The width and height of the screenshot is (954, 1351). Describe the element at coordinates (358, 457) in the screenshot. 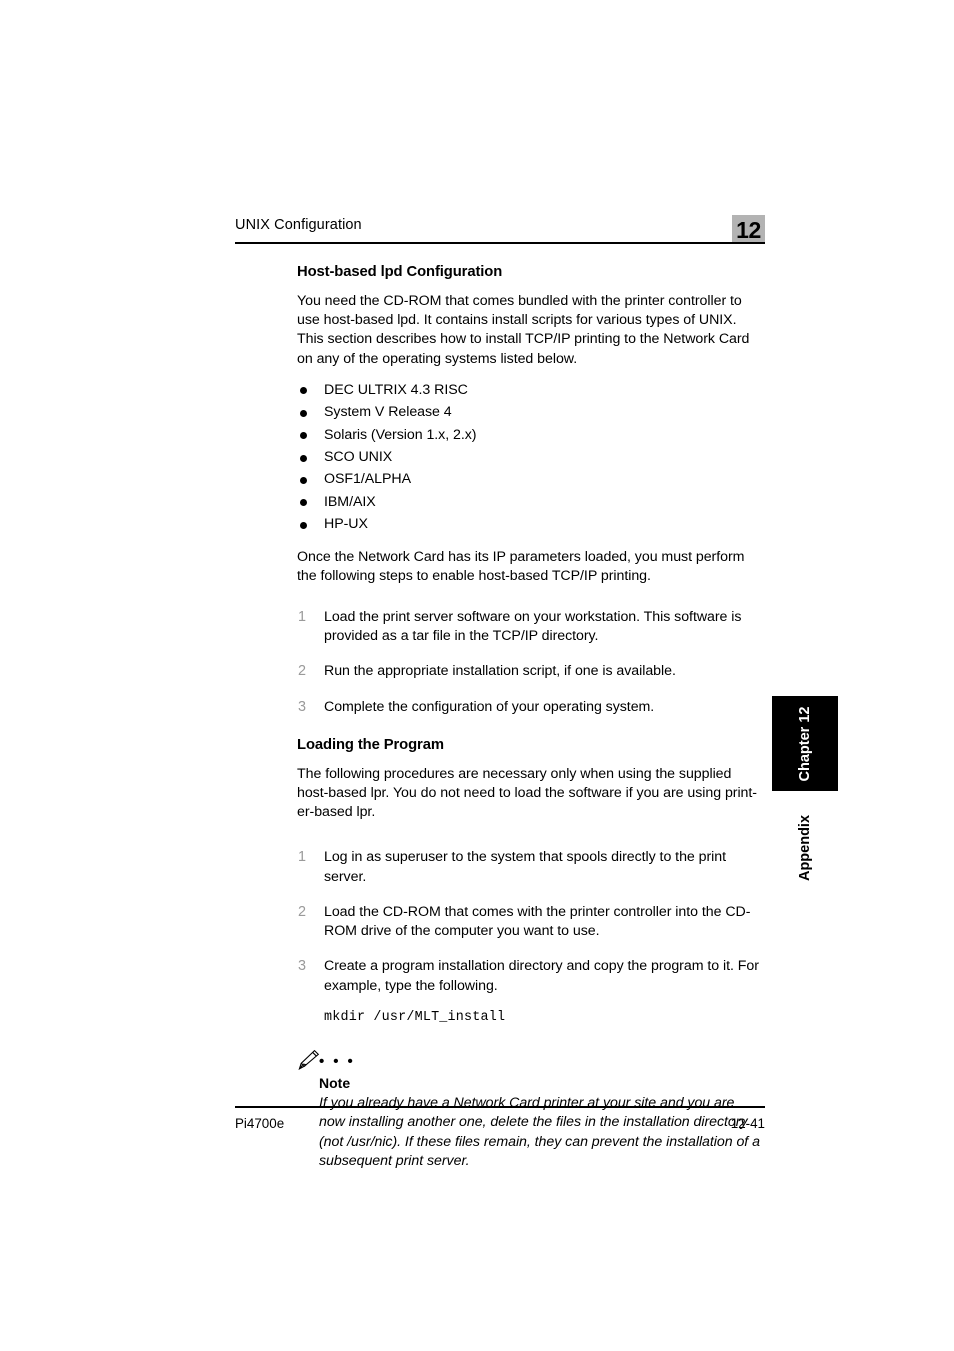

I see `list-item-label: SCO UNIX` at that location.